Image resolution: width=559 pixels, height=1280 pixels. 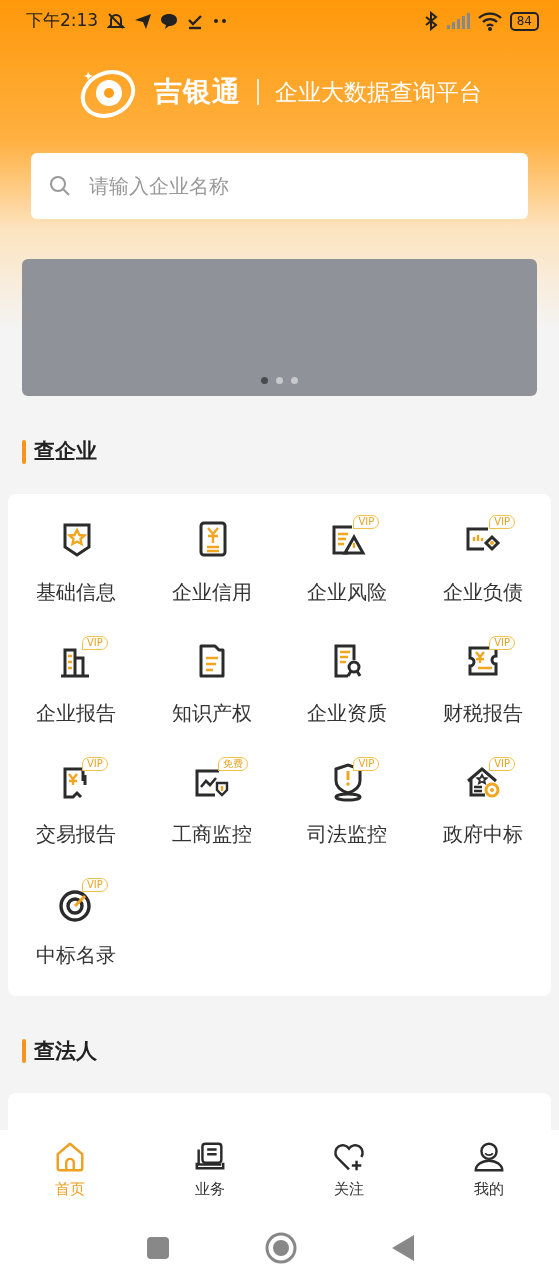 I want to click on menu-item: VIP 企业风险, so click(x=347, y=562).